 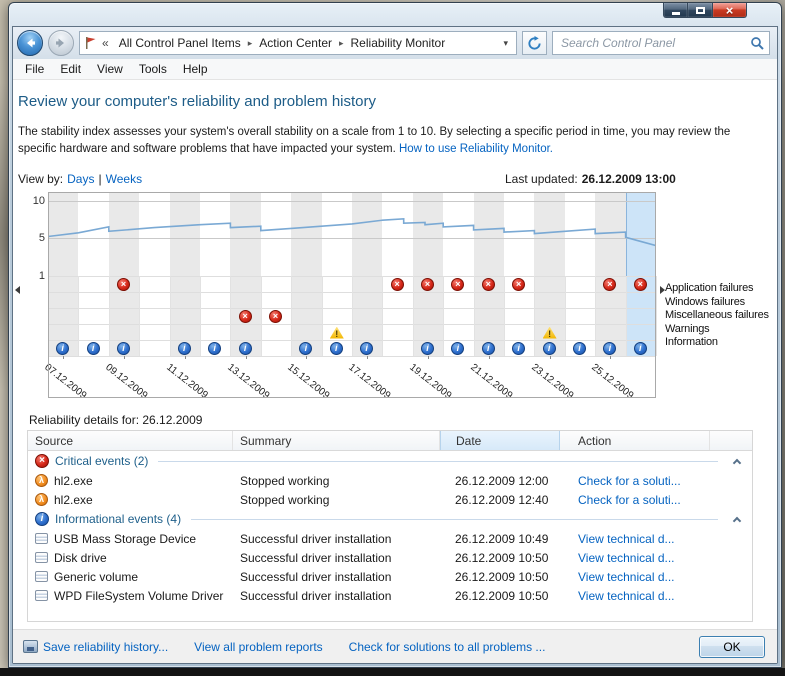 I want to click on minimize-button, so click(x=675, y=10).